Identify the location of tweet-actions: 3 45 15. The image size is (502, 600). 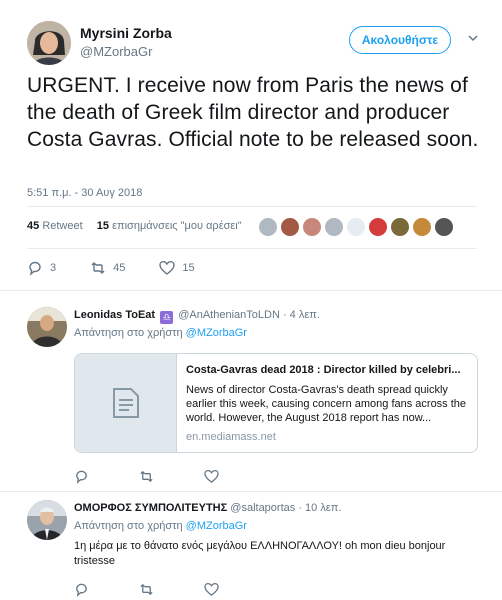
(122, 268).